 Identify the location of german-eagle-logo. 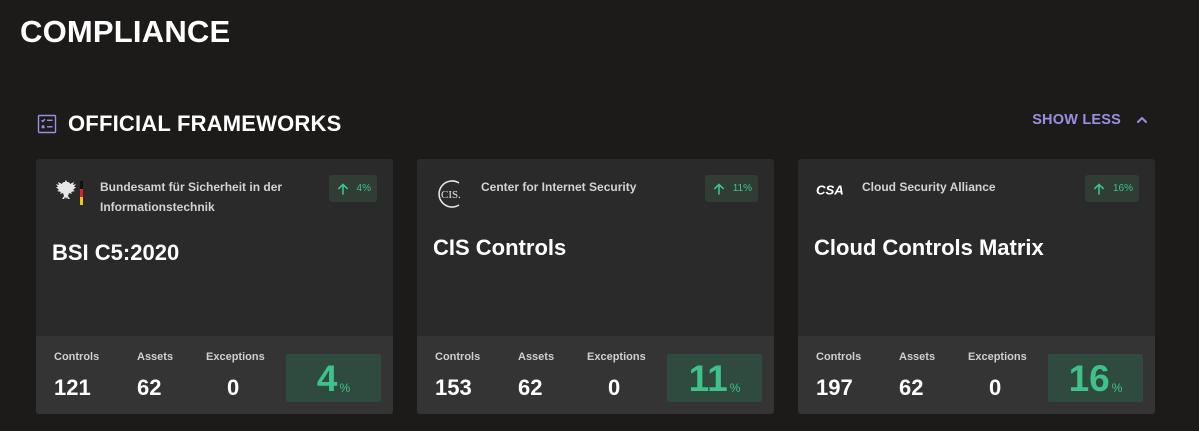
(70, 194).